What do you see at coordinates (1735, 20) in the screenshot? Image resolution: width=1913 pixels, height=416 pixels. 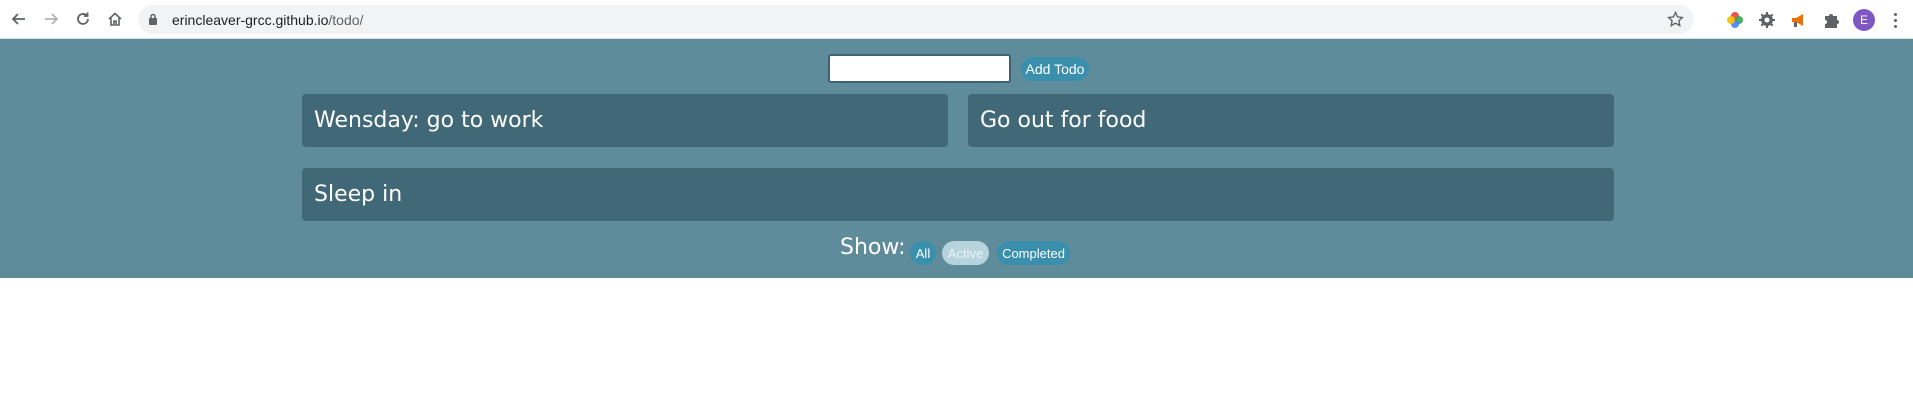 I see `color-wheel-icon` at bounding box center [1735, 20].